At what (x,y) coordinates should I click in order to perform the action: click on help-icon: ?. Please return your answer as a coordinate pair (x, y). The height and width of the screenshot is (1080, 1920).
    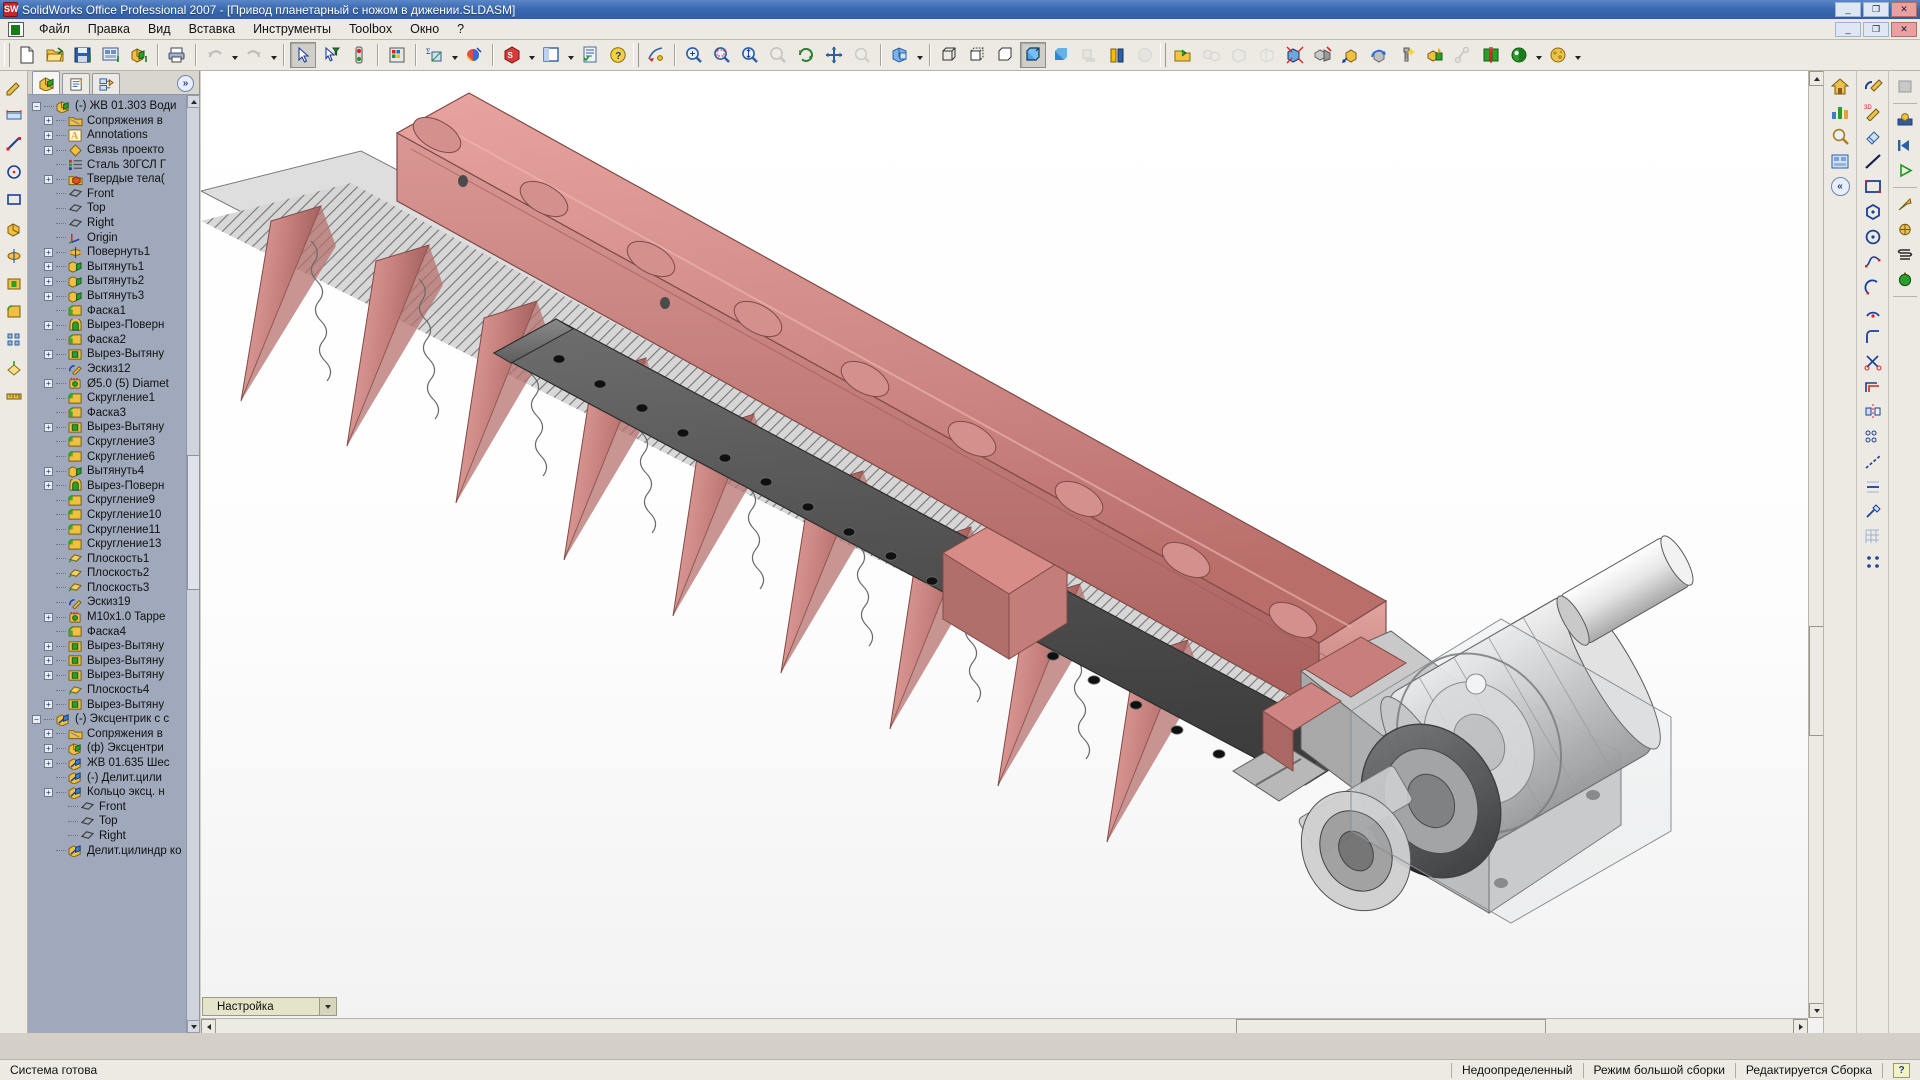
    Looking at the image, I should click on (618, 55).